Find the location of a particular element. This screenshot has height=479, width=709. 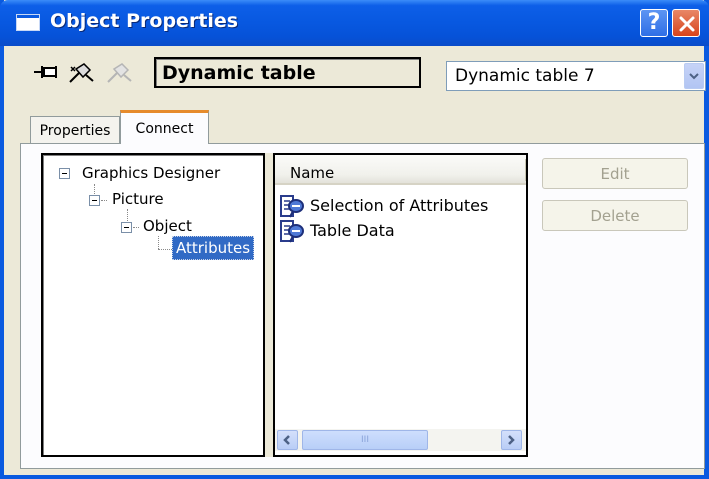

window-icon is located at coordinates (28, 22).